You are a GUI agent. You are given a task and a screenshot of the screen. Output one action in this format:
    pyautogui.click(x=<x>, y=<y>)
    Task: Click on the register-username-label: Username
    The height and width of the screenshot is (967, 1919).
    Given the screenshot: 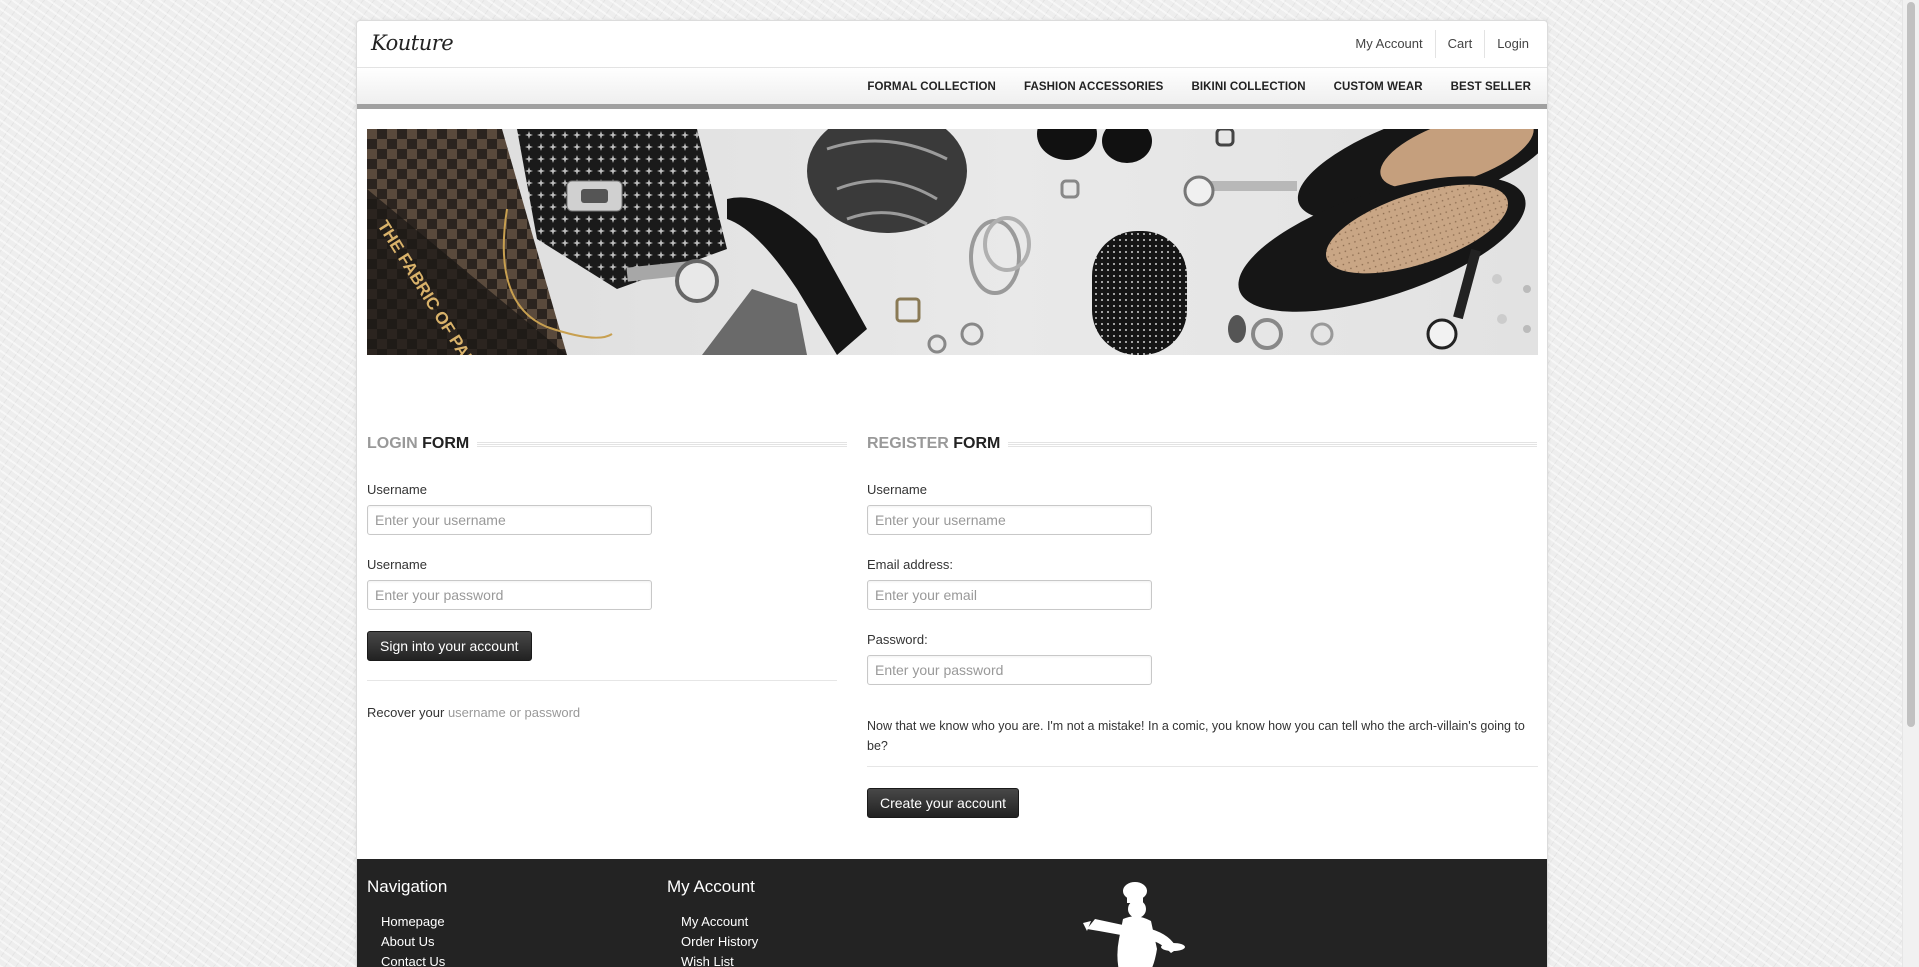 What is the action you would take?
    pyautogui.click(x=897, y=489)
    